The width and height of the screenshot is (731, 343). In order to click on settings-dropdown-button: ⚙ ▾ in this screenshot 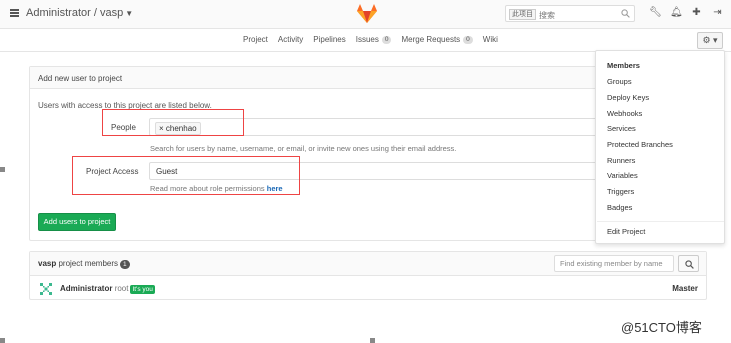, I will do `click(710, 40)`.